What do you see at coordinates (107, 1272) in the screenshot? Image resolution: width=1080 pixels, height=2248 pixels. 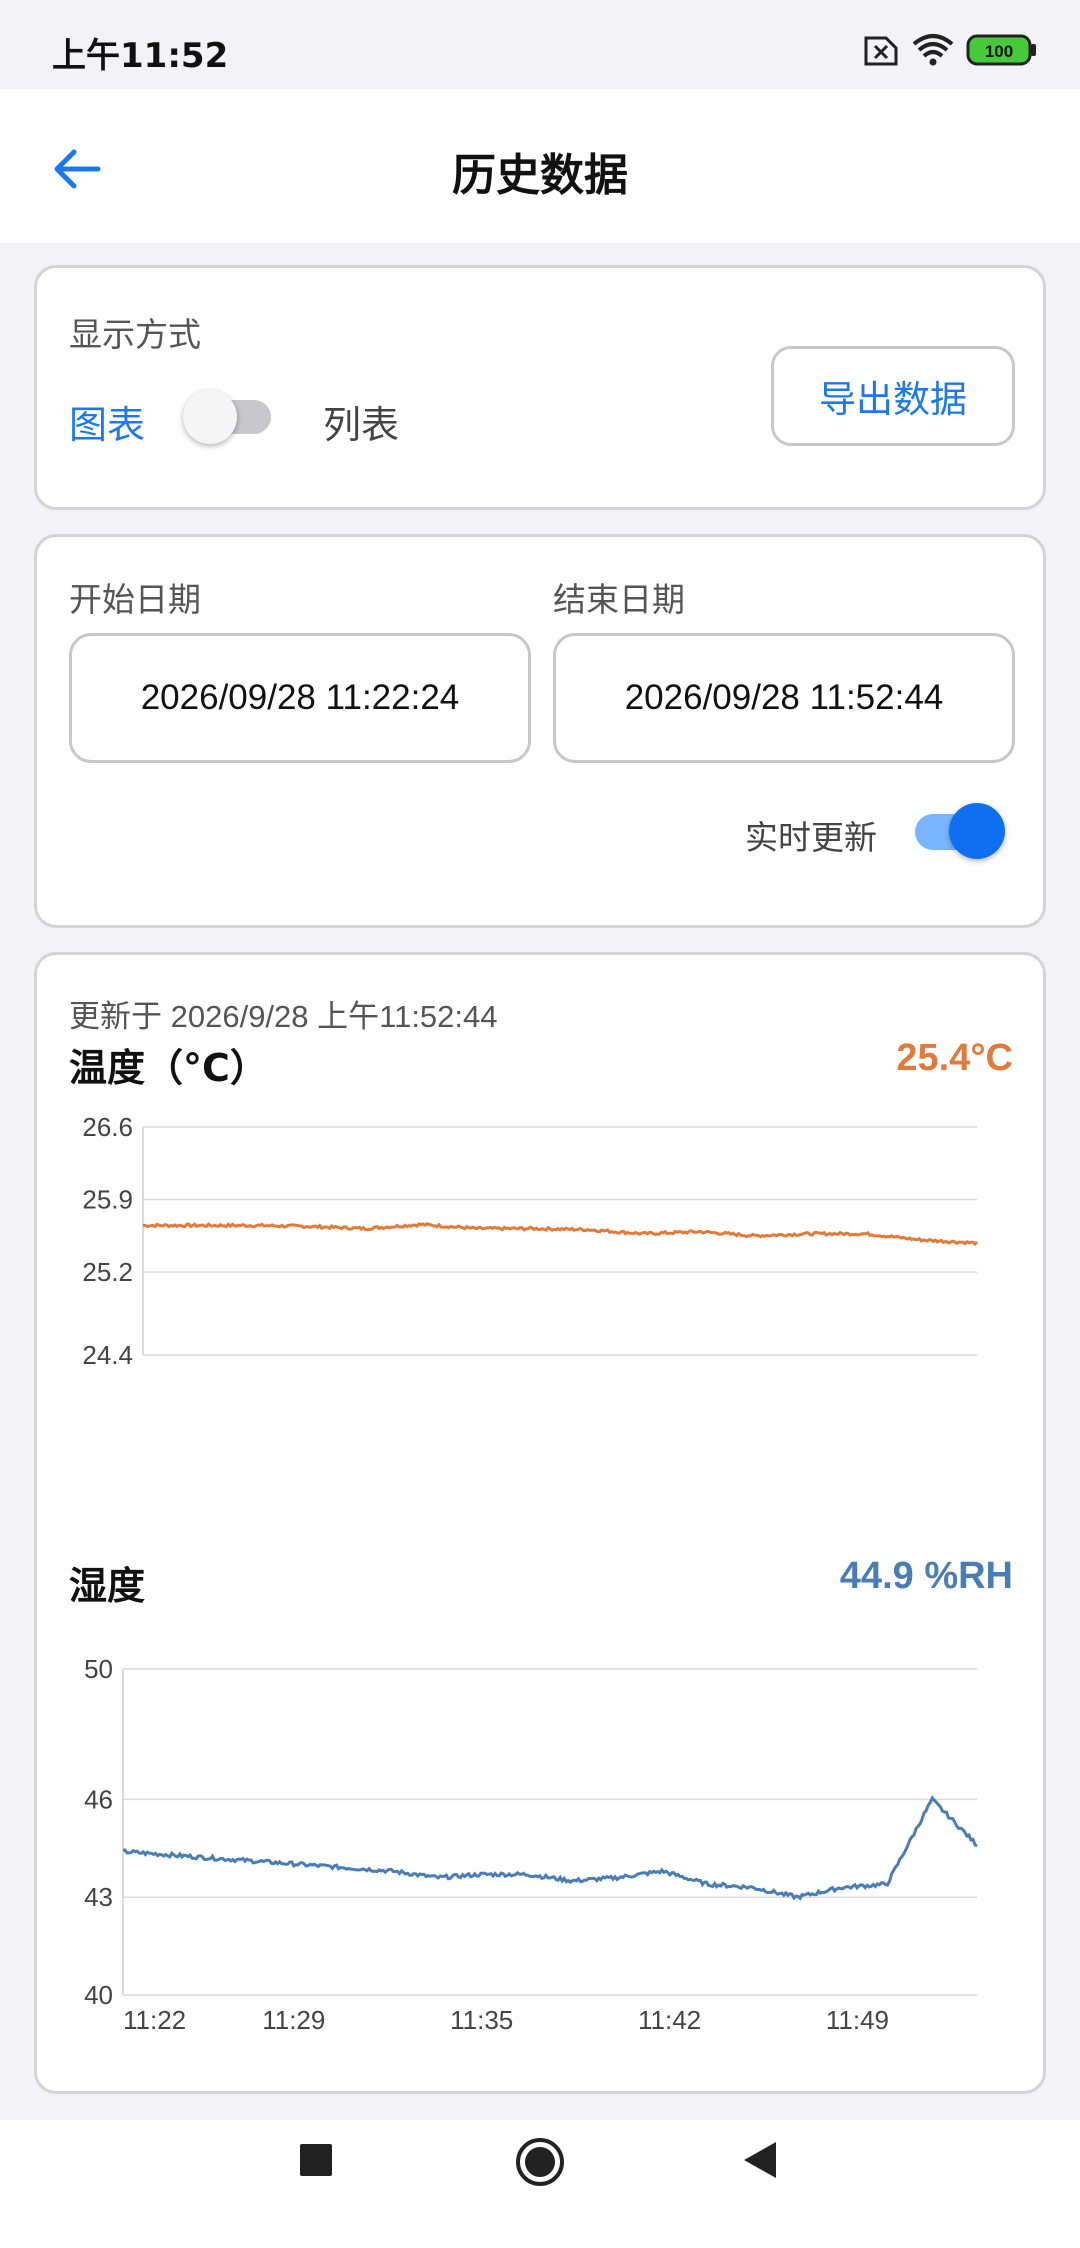 I see `temperature-chart-y-tick-label: 25.2` at bounding box center [107, 1272].